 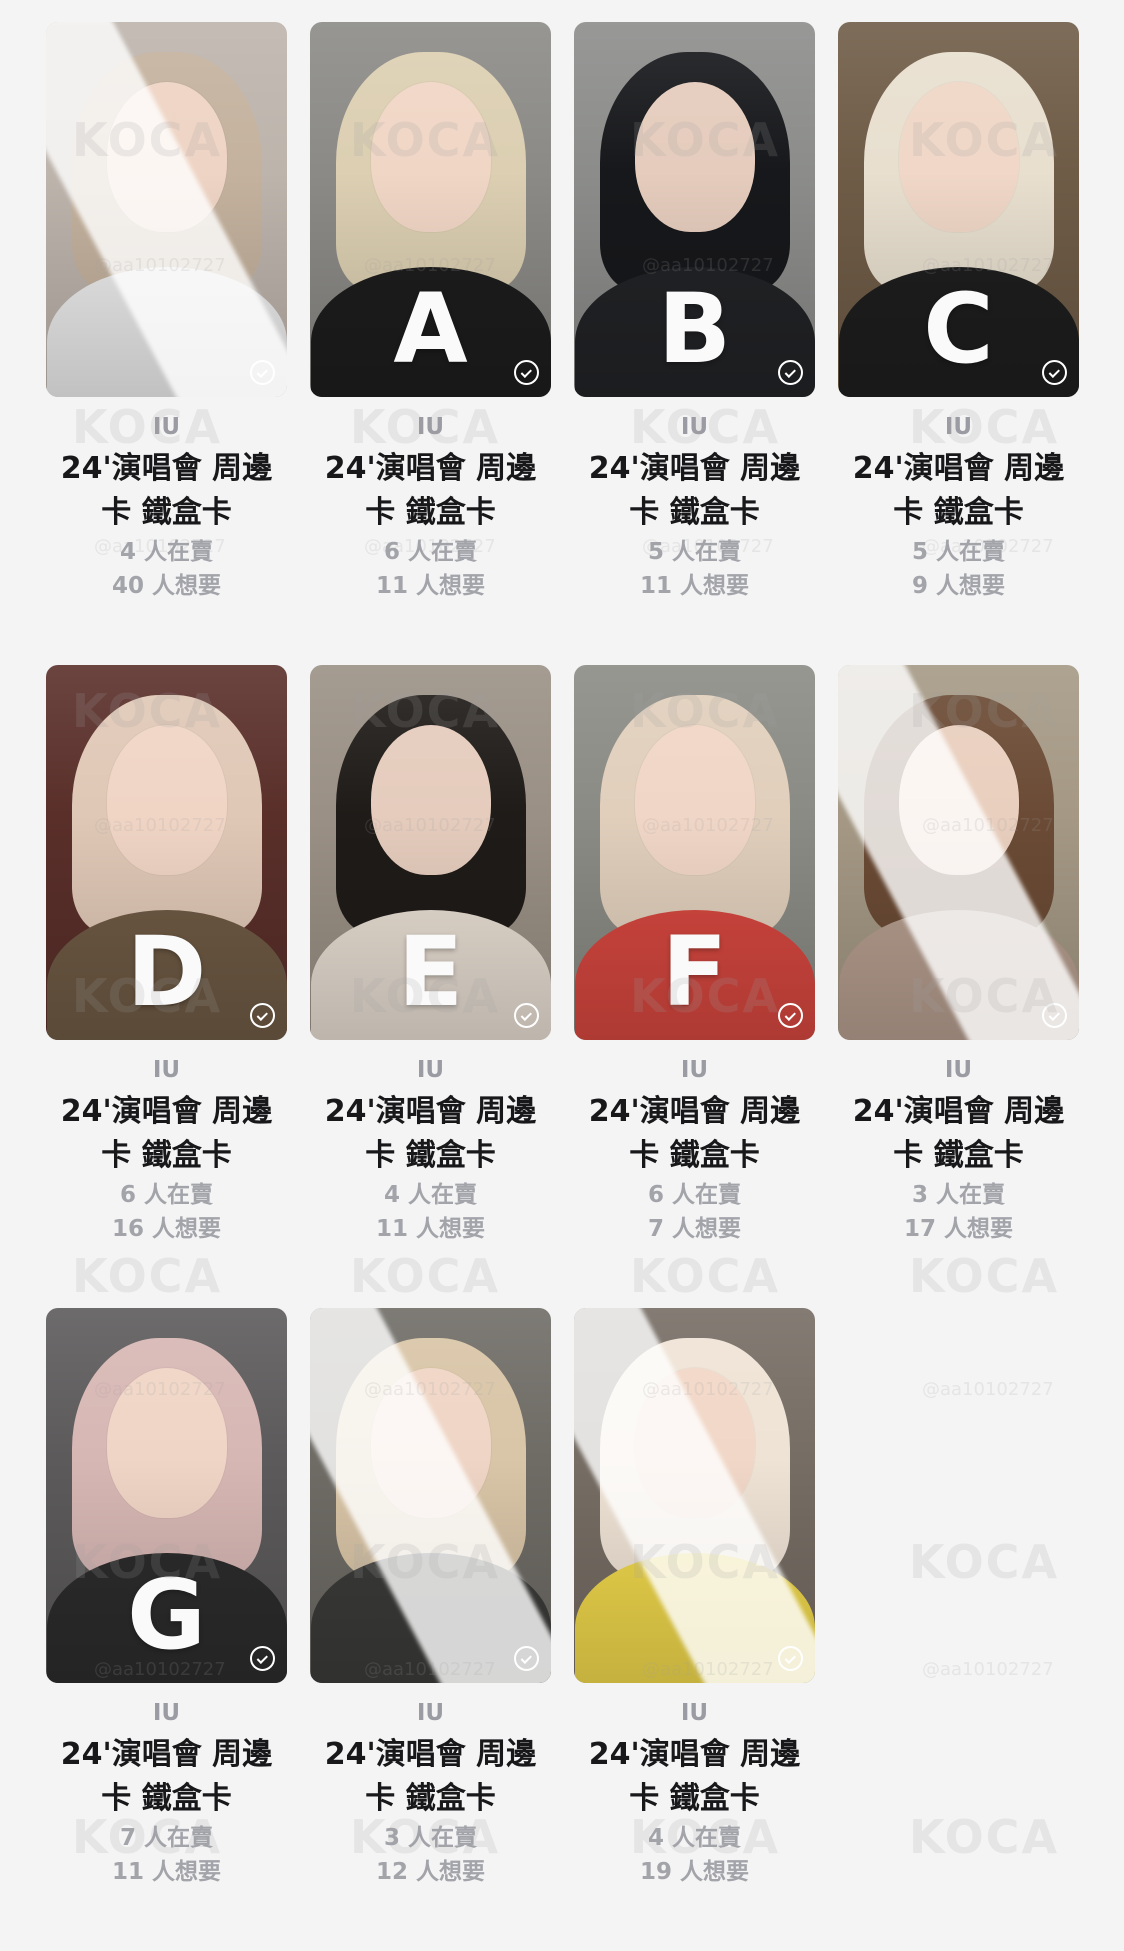 I want to click on photocard-letter: A, so click(x=430, y=329).